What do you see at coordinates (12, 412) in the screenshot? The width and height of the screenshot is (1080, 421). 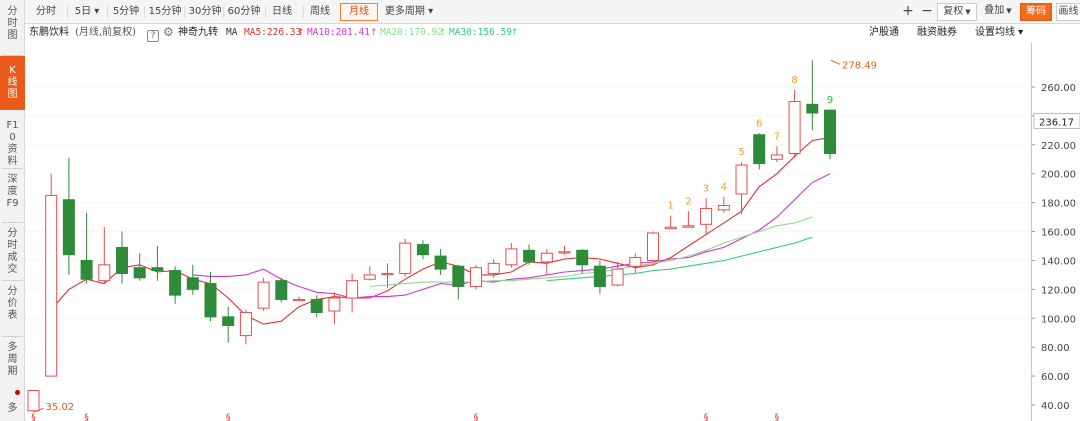 I see `nav-multi: 多` at bounding box center [12, 412].